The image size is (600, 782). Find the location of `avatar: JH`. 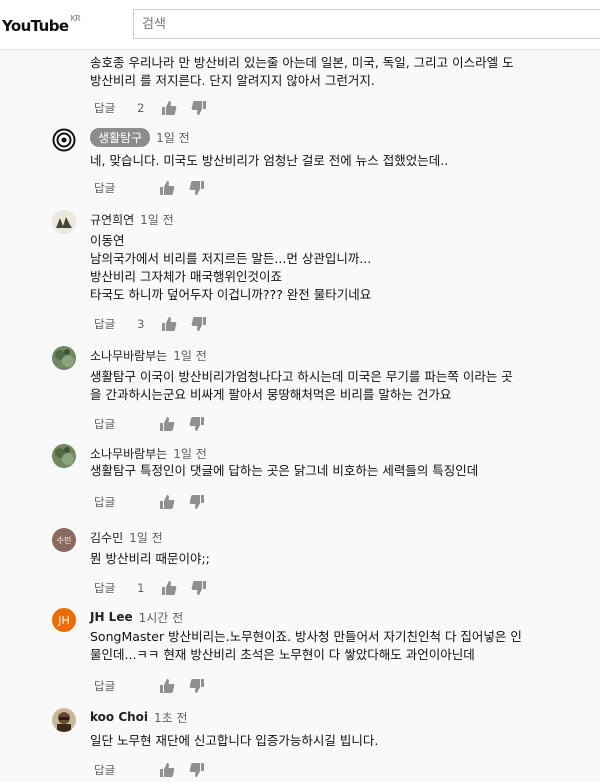

avatar: JH is located at coordinates (64, 620).